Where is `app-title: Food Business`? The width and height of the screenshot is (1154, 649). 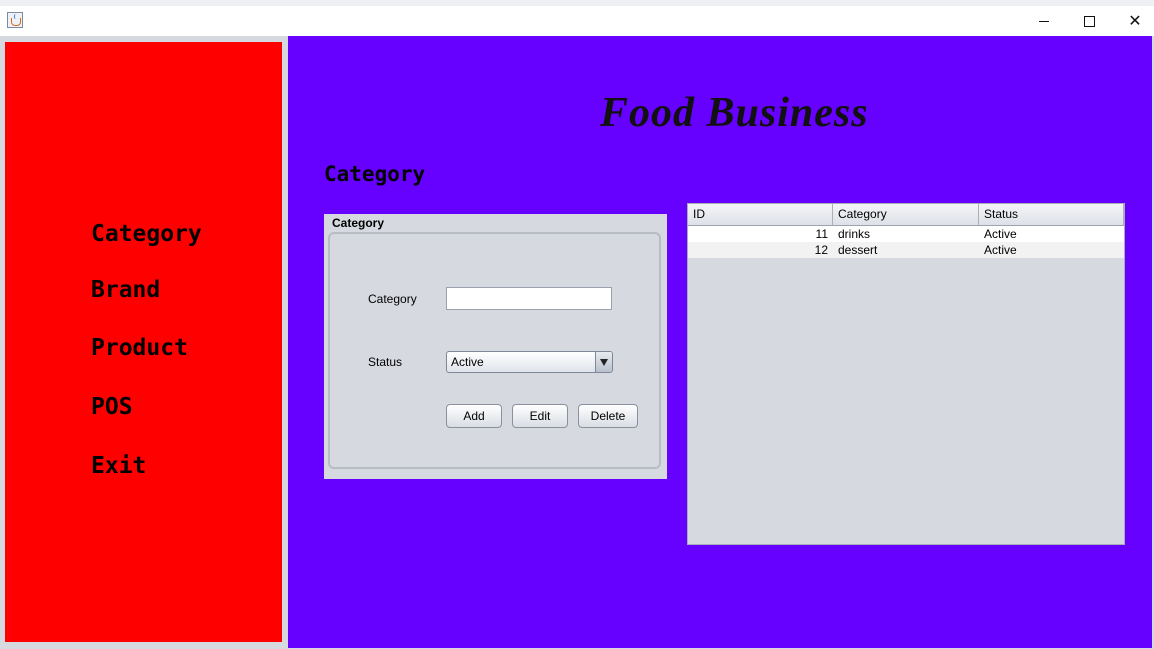
app-title: Food Business is located at coordinates (734, 113).